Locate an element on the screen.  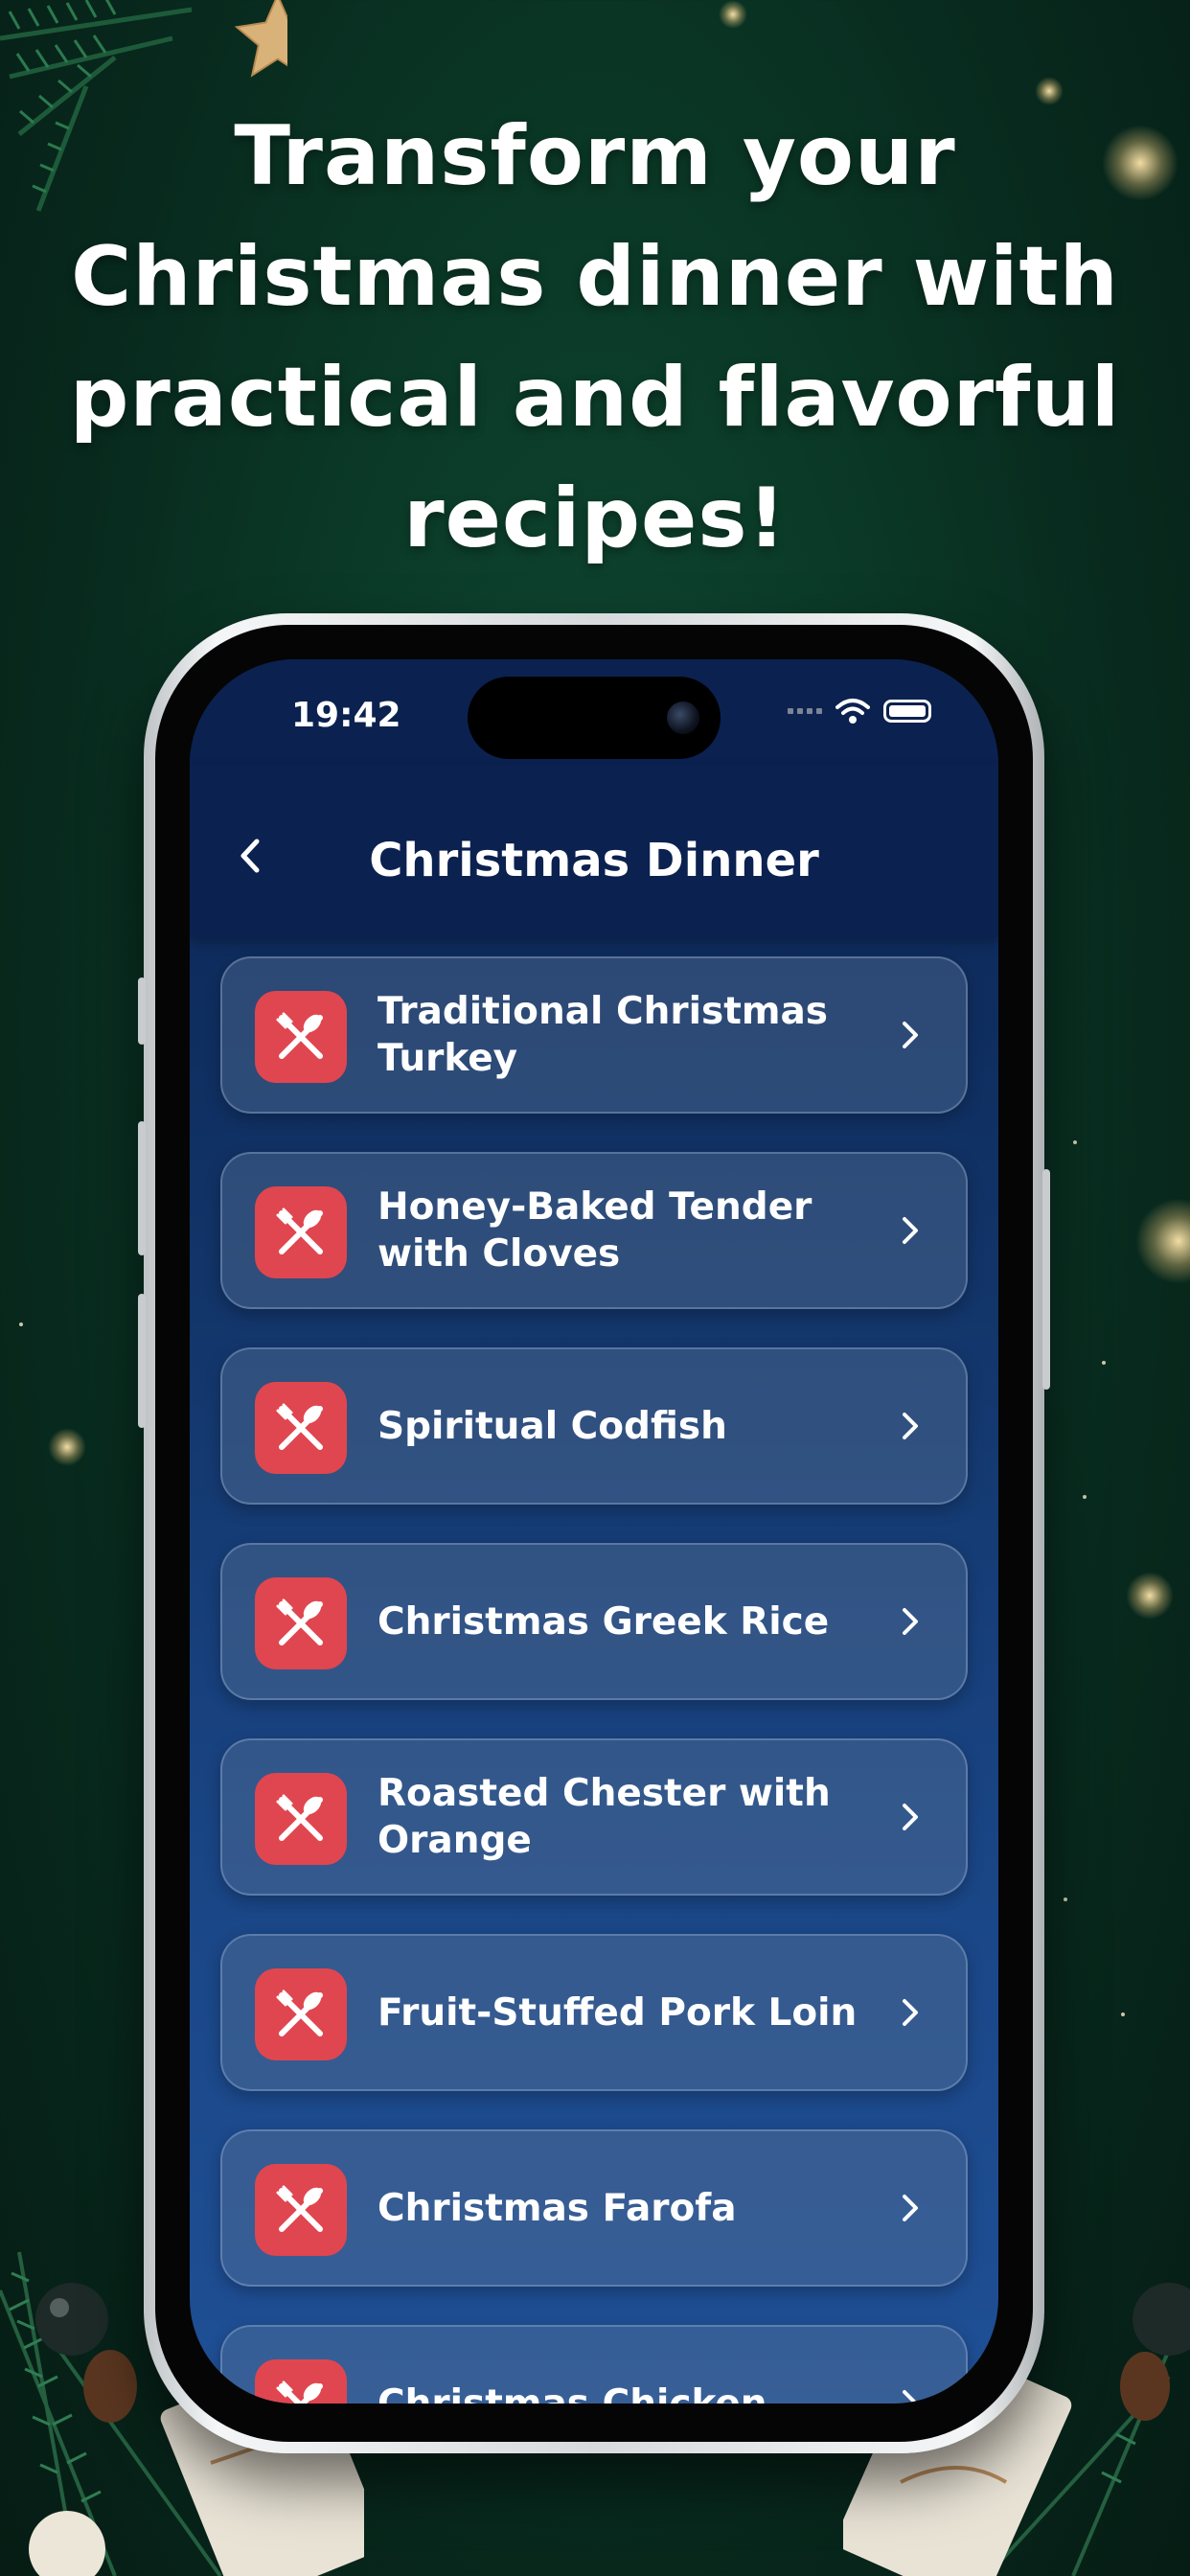
status-bar: 19:42 is located at coordinates (594, 712).